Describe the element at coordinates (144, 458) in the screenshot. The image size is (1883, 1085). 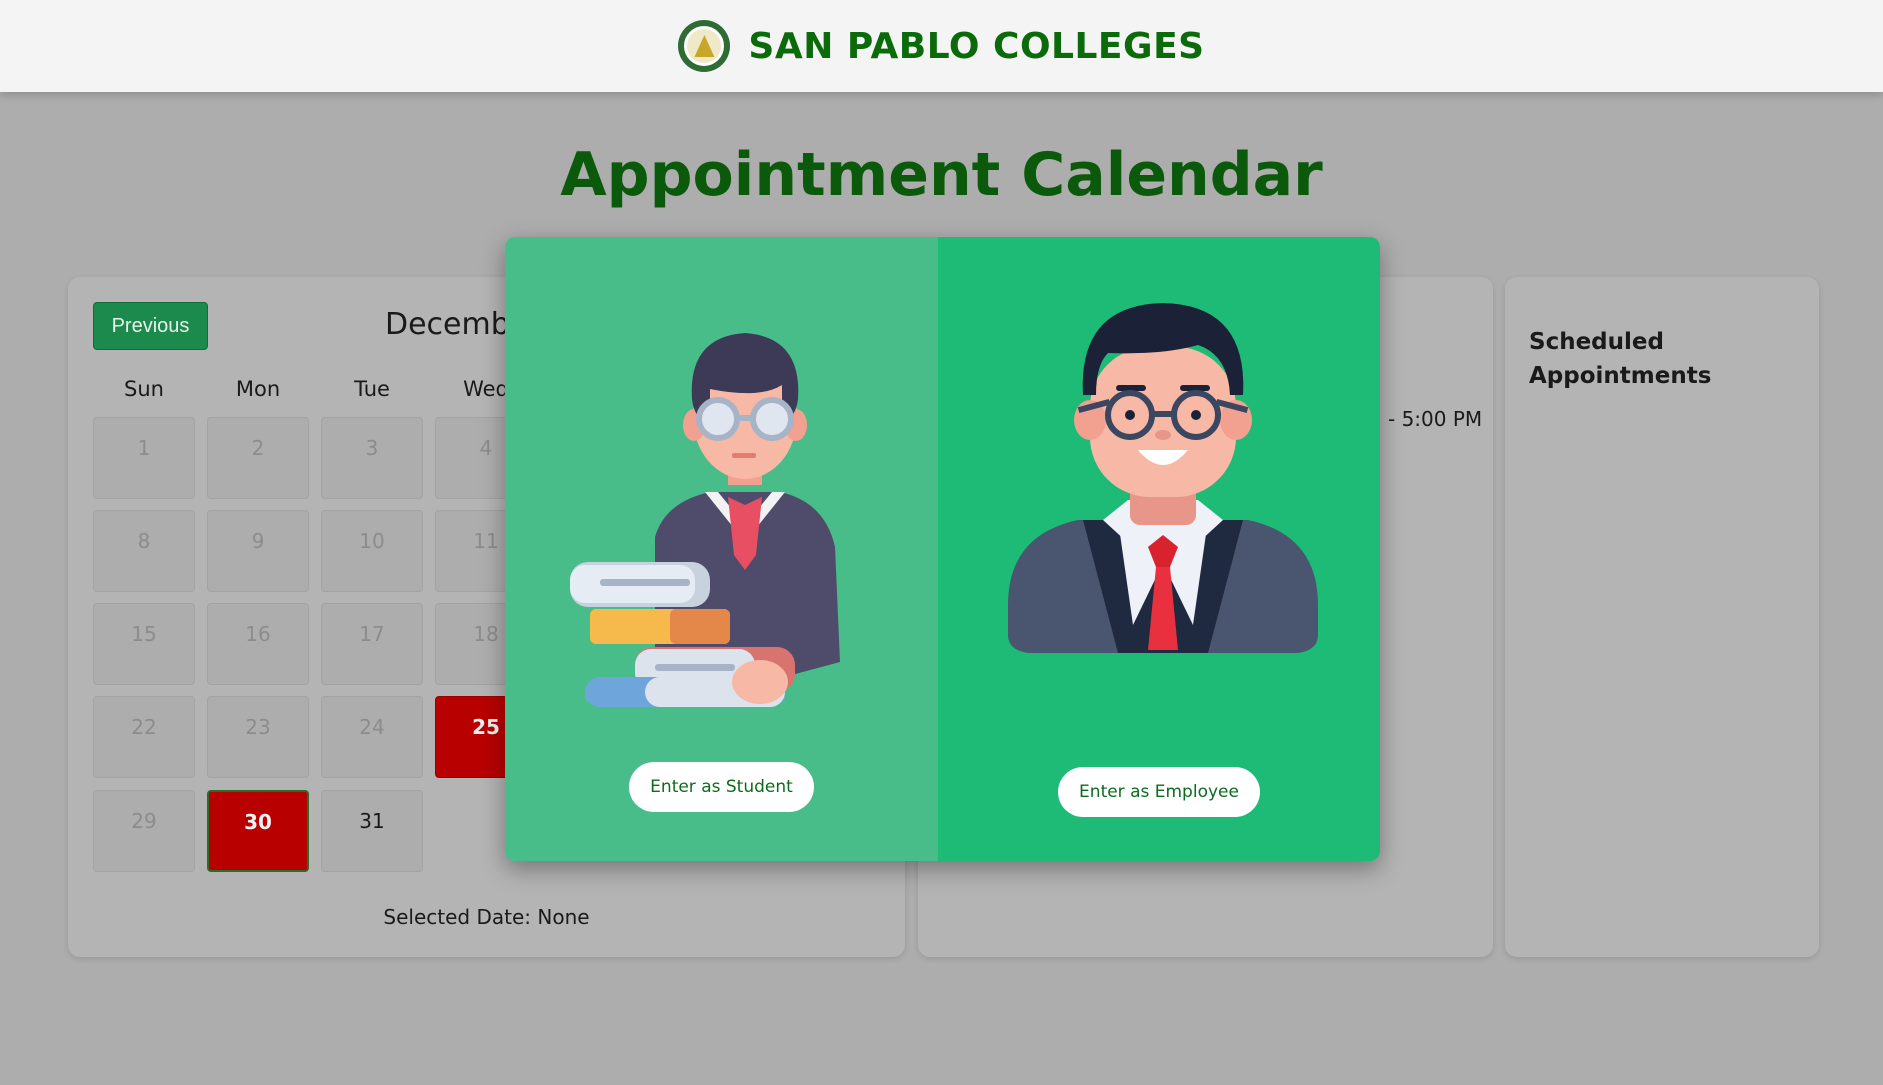
I see `calendar-day: 1` at that location.